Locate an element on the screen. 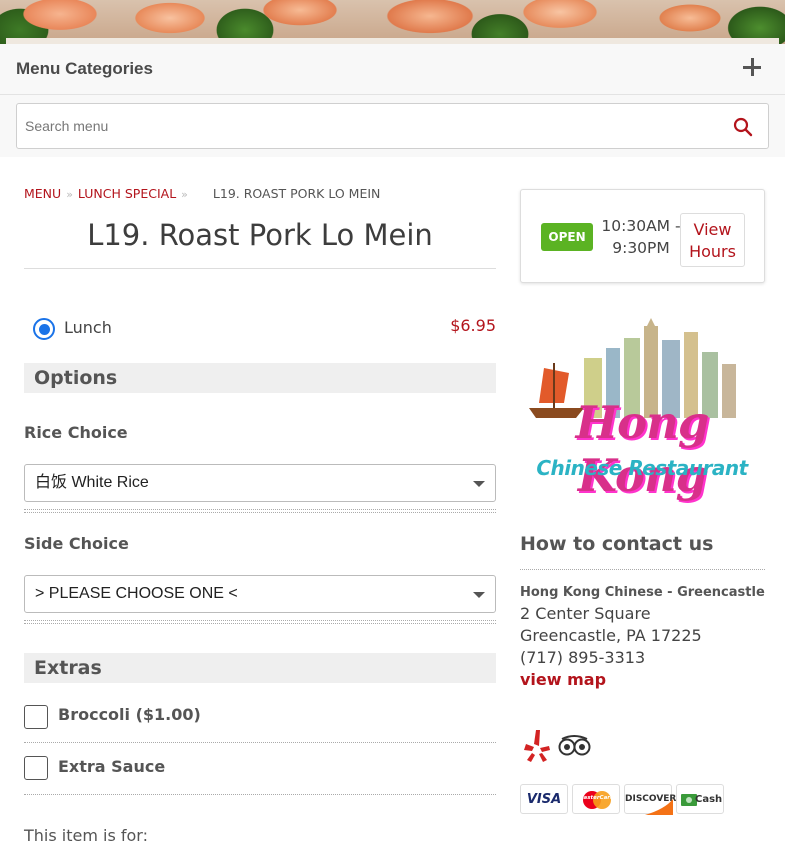  address-line2: Greencastle, PA 17225 is located at coordinates (611, 635).